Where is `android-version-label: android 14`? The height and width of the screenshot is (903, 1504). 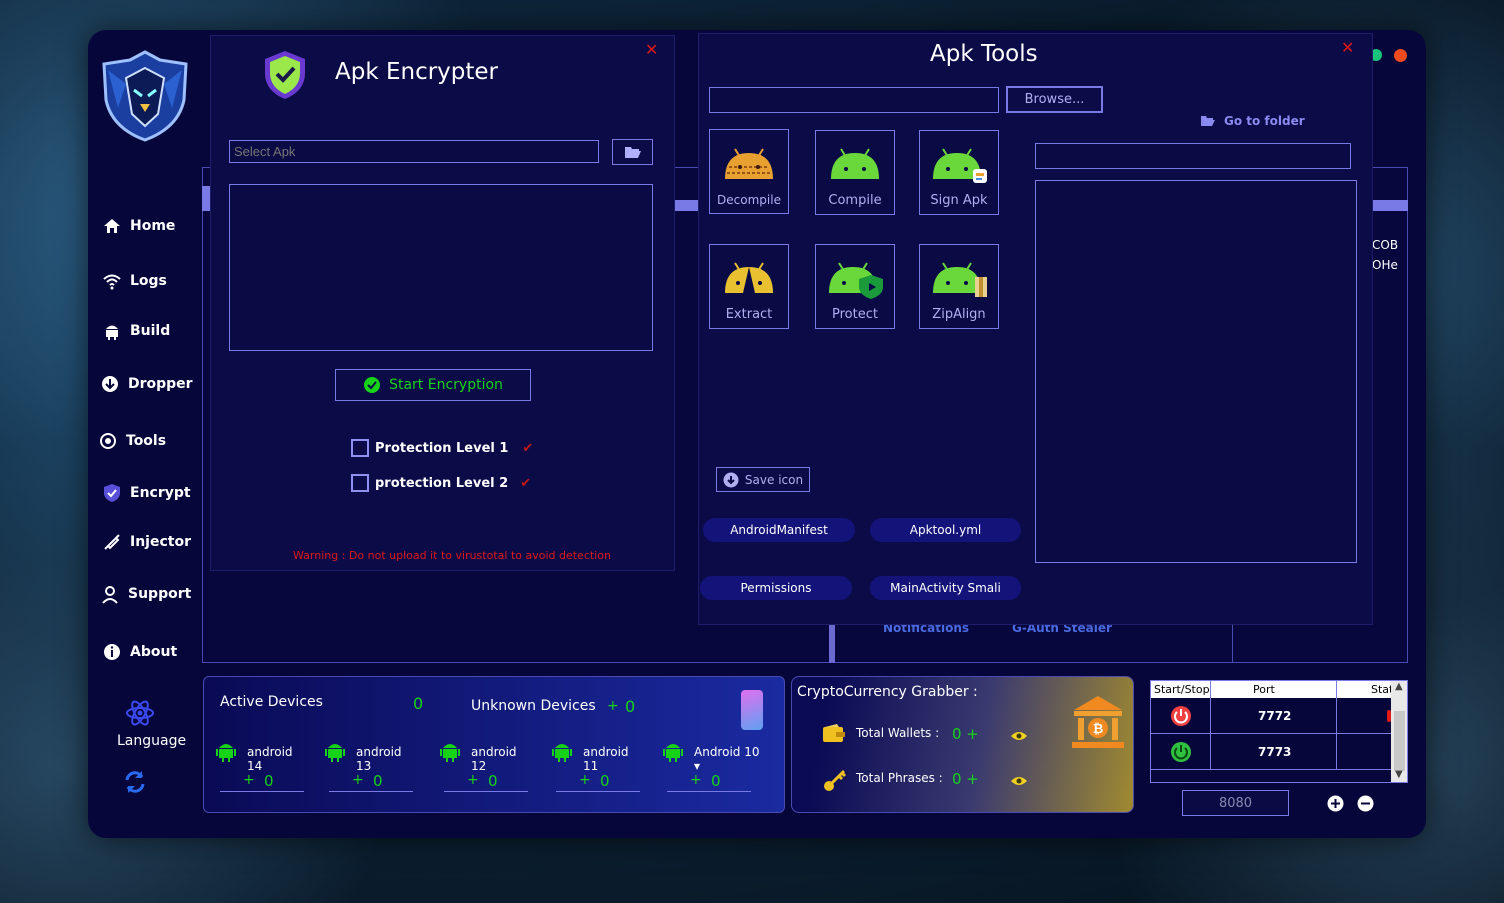
android-version-label: android 14 is located at coordinates (270, 759).